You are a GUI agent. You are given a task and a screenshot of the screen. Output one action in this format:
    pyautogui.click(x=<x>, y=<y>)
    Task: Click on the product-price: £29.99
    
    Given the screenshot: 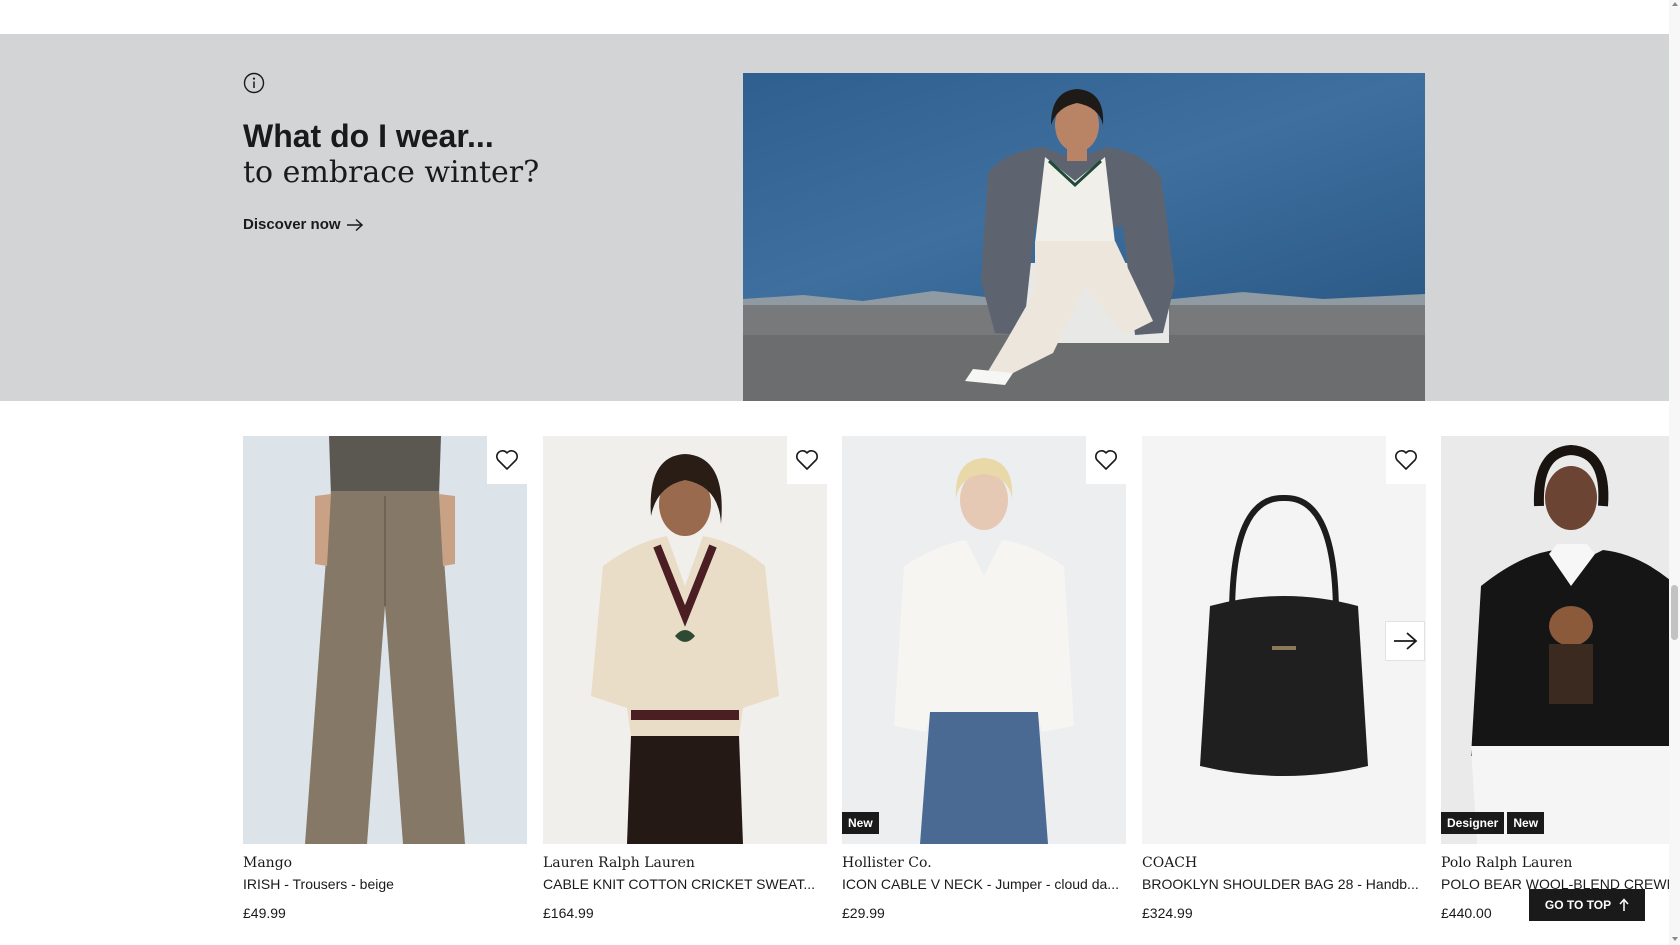 What is the action you would take?
    pyautogui.click(x=863, y=913)
    